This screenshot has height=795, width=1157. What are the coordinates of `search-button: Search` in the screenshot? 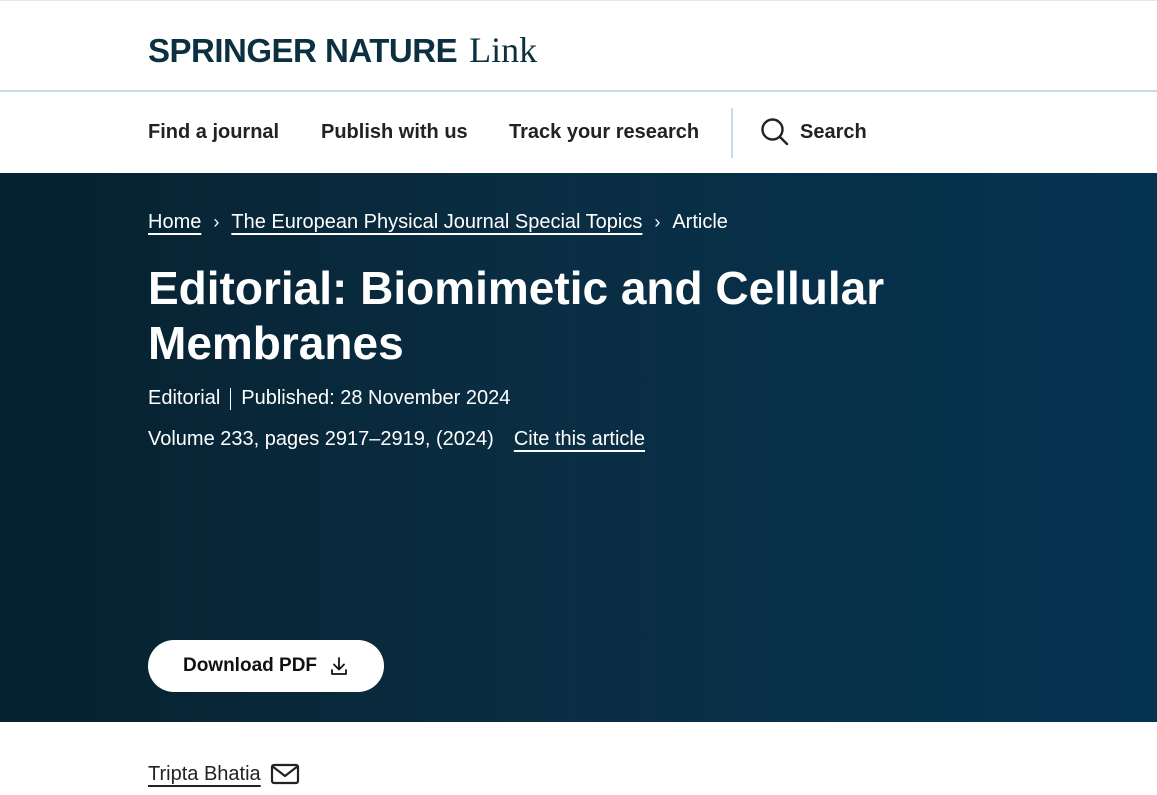 It's located at (813, 132).